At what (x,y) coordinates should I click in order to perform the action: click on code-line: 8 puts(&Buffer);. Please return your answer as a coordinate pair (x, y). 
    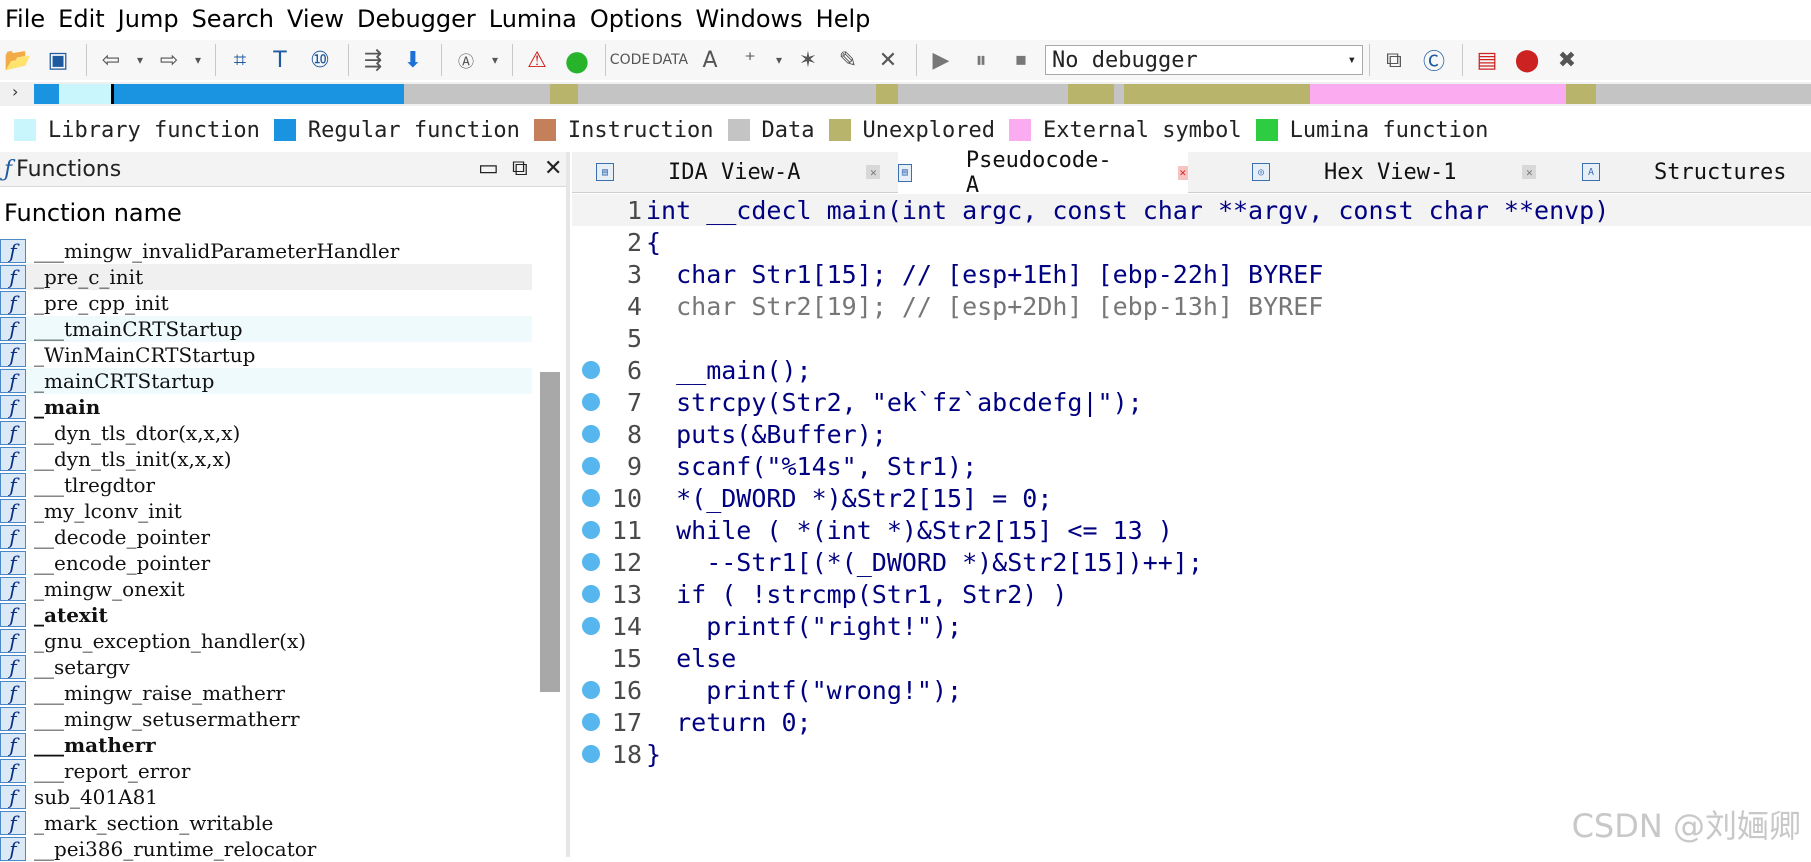
    Looking at the image, I should click on (1191, 434).